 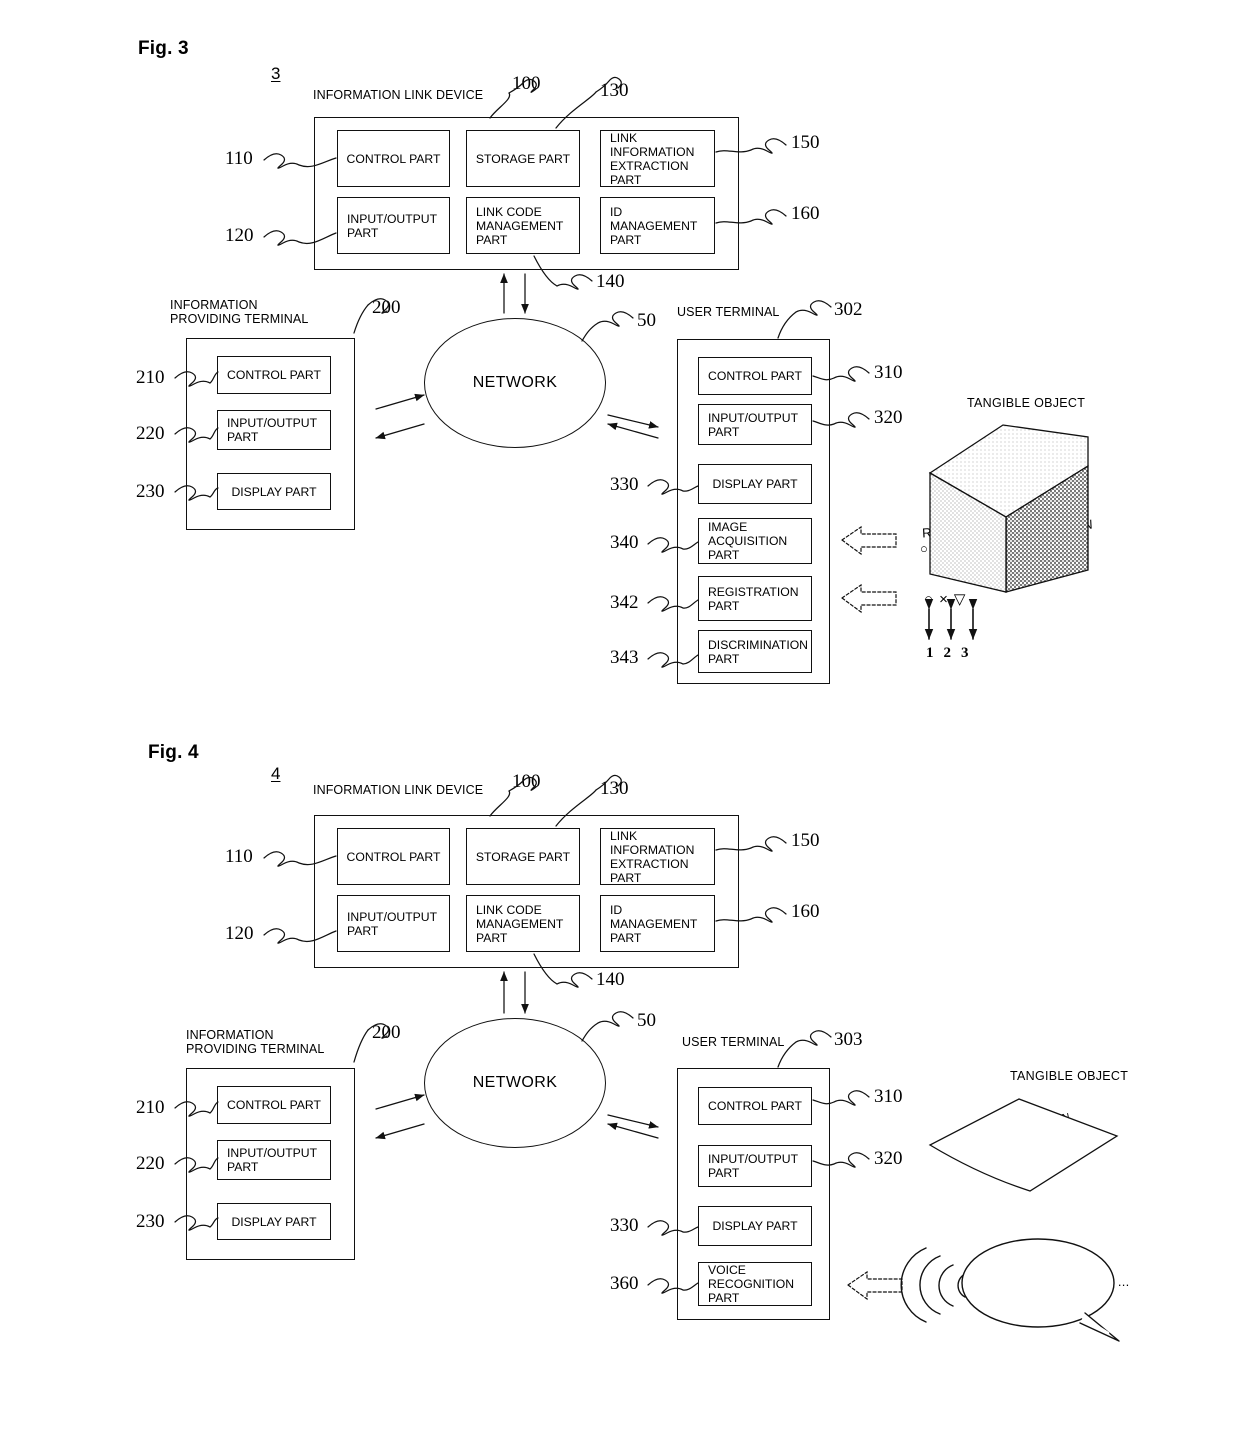 I want to click on fig3-mapping-arrows, so click(x=951, y=619).